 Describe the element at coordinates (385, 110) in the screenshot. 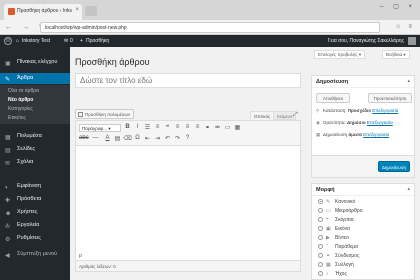

I see `edit-status-link: Επεξεργασία` at that location.